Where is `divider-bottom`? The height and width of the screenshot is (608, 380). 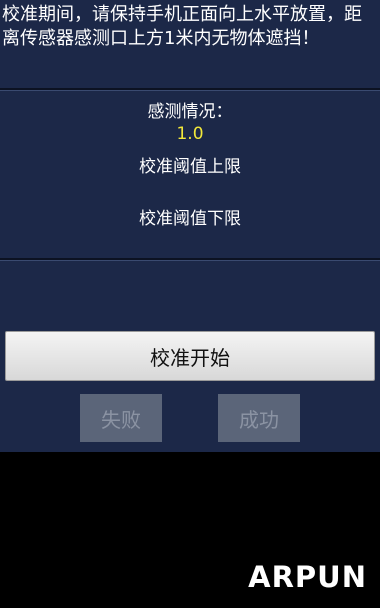 divider-bottom is located at coordinates (190, 259).